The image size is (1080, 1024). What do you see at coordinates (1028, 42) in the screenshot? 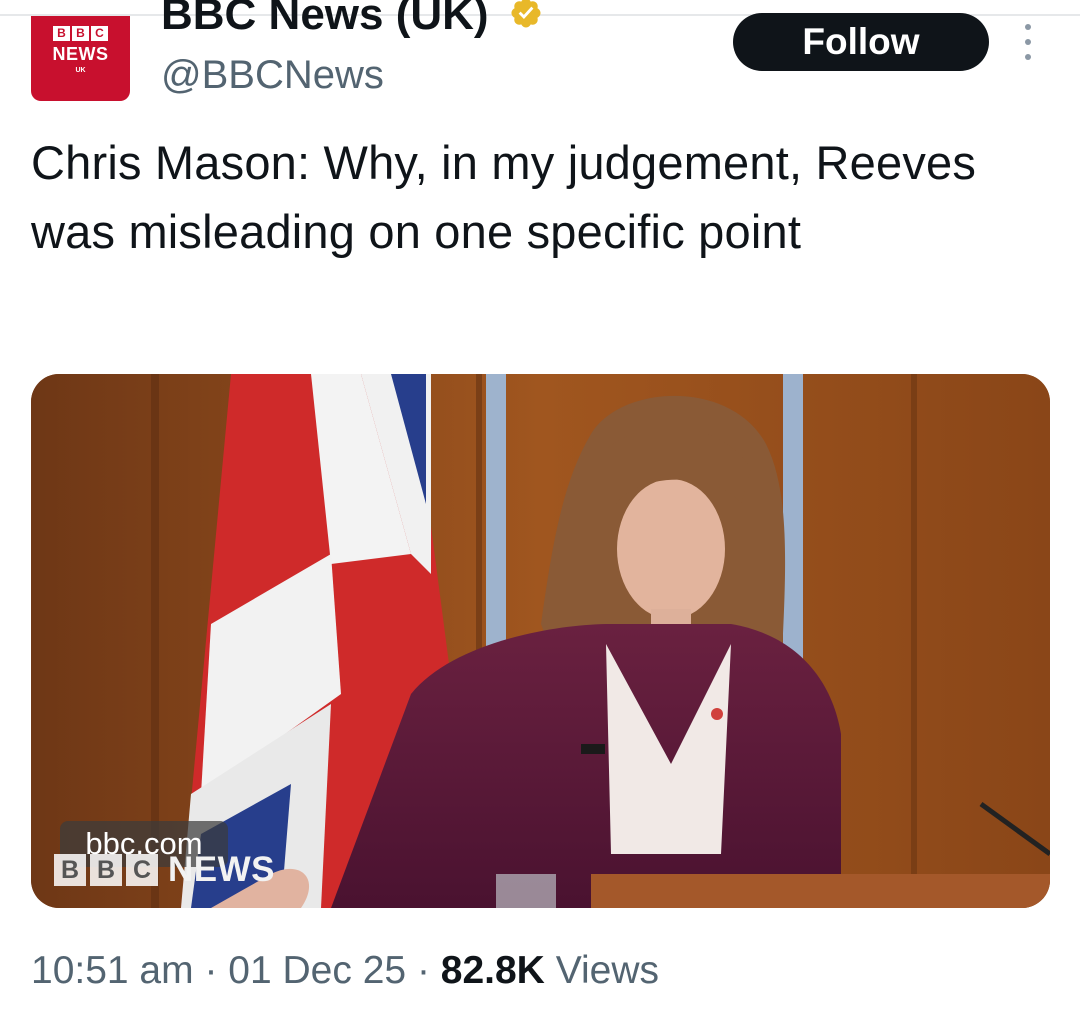
I see `more-vertical-icon` at bounding box center [1028, 42].